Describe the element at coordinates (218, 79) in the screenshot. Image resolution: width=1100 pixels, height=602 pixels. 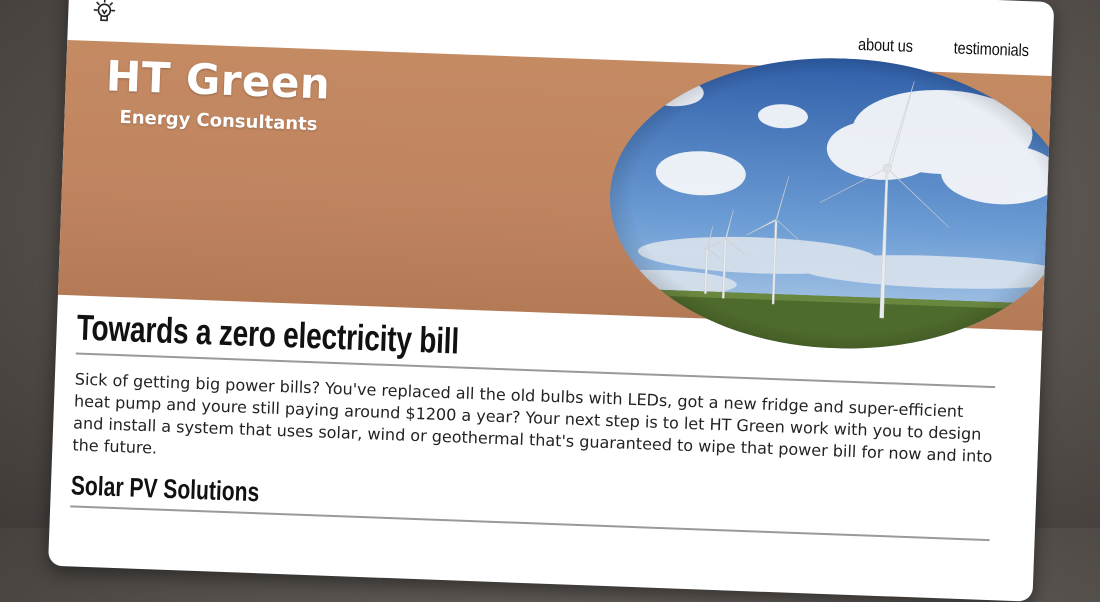
I see `brand-title: HT Green` at that location.